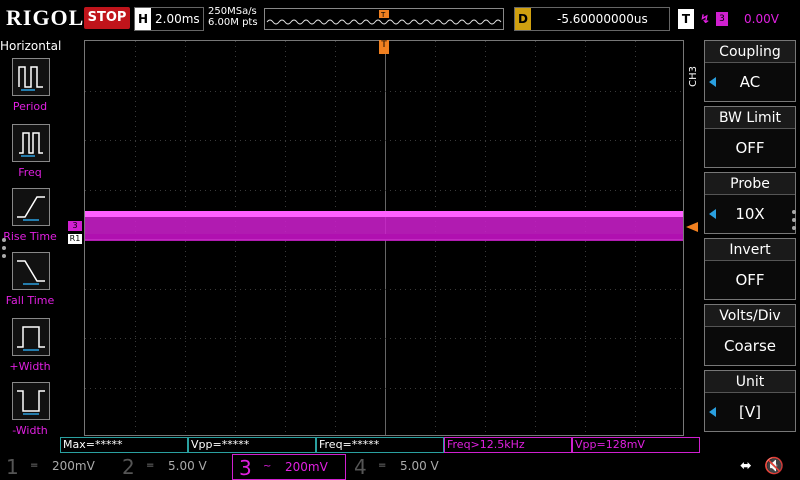  I want to click on invert-softkey: Invert OFF, so click(750, 269).